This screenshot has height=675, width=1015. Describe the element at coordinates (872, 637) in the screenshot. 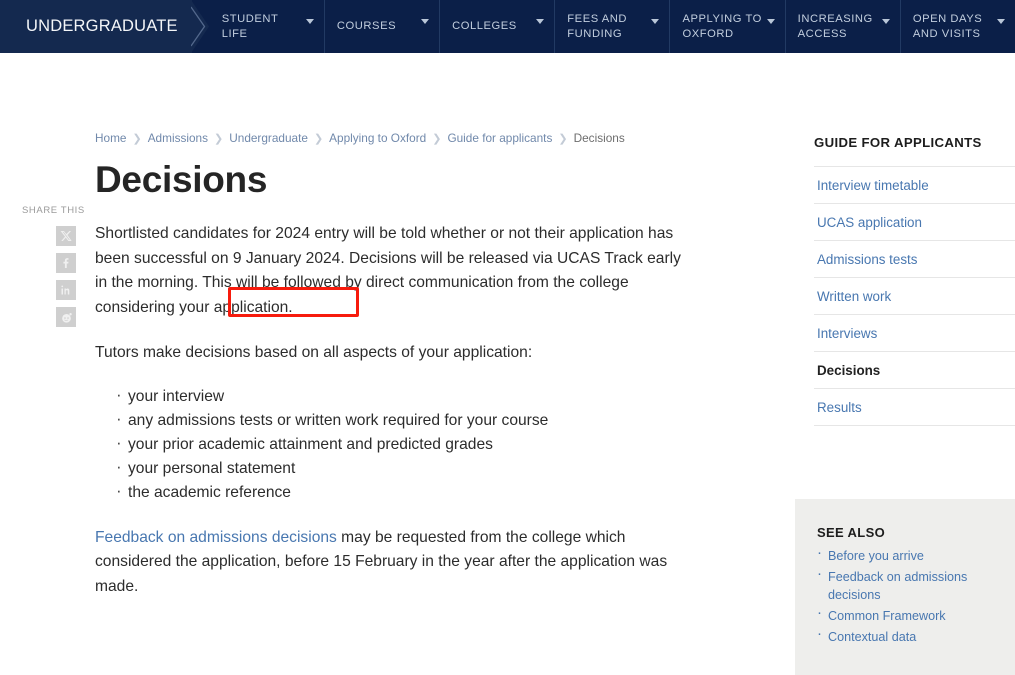

I see `see-also-link-contextual-data: Contextual data` at that location.